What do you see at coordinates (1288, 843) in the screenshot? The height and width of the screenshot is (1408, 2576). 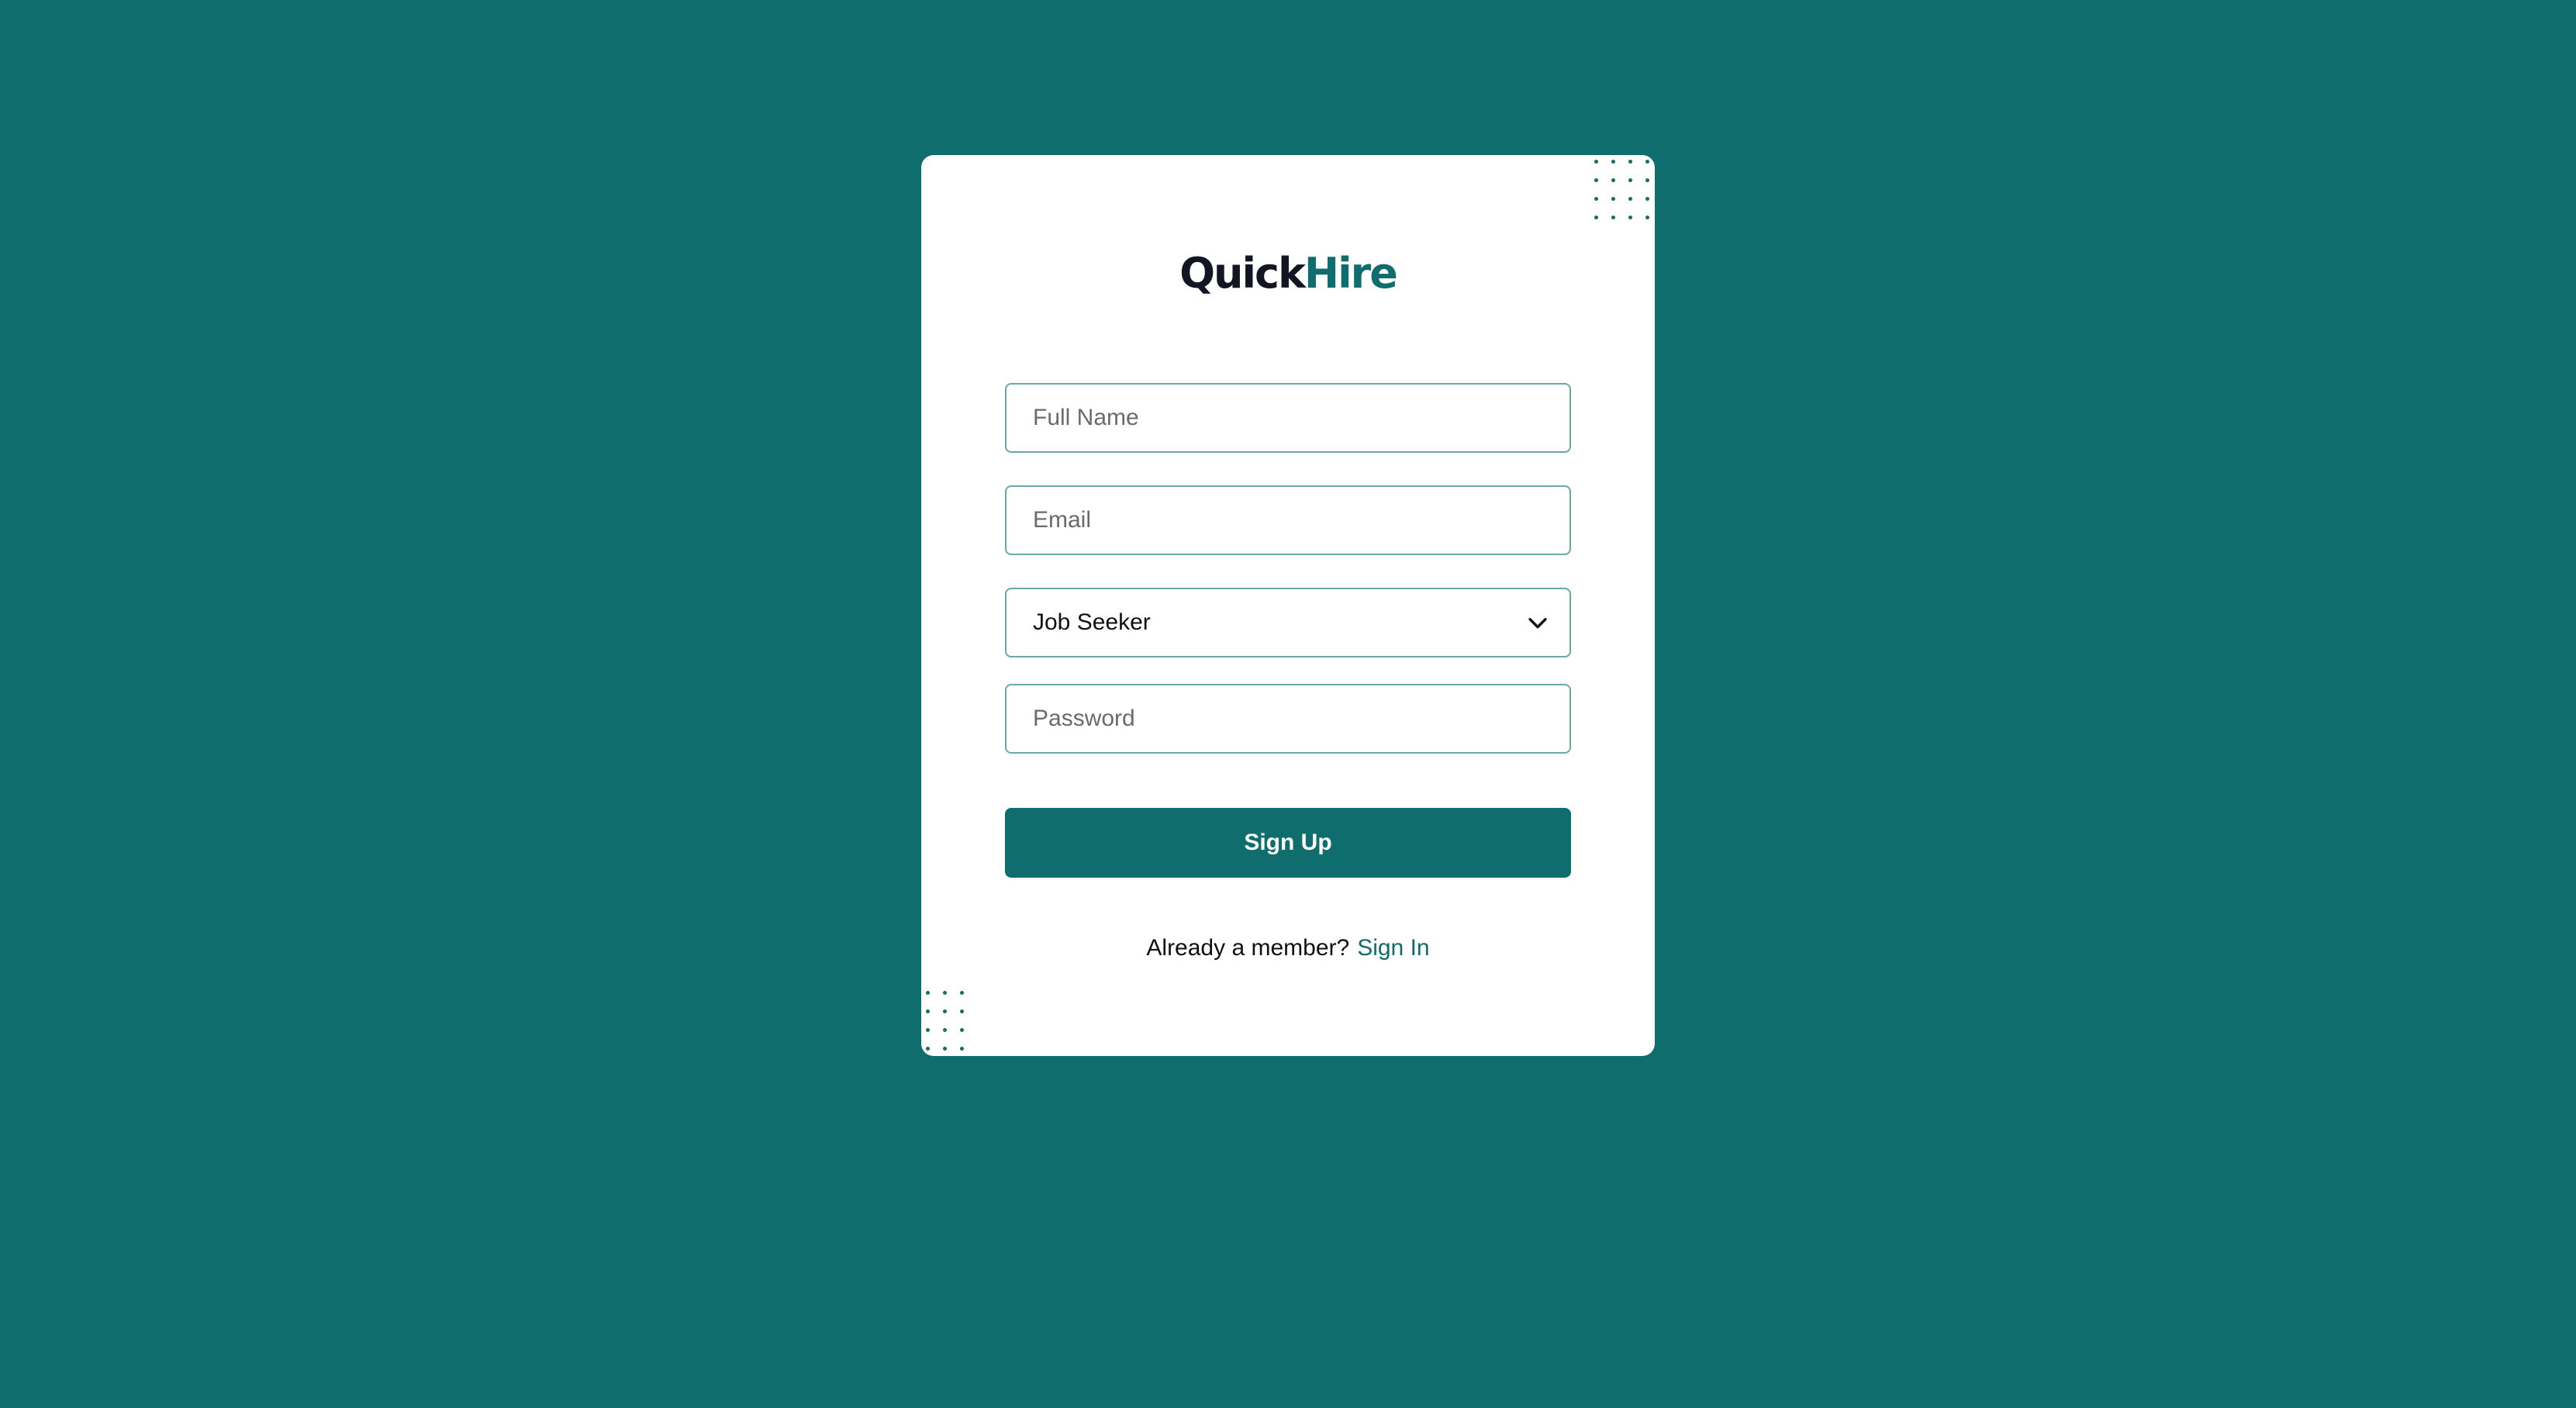 I see `sign-up-button: Sign Up` at bounding box center [1288, 843].